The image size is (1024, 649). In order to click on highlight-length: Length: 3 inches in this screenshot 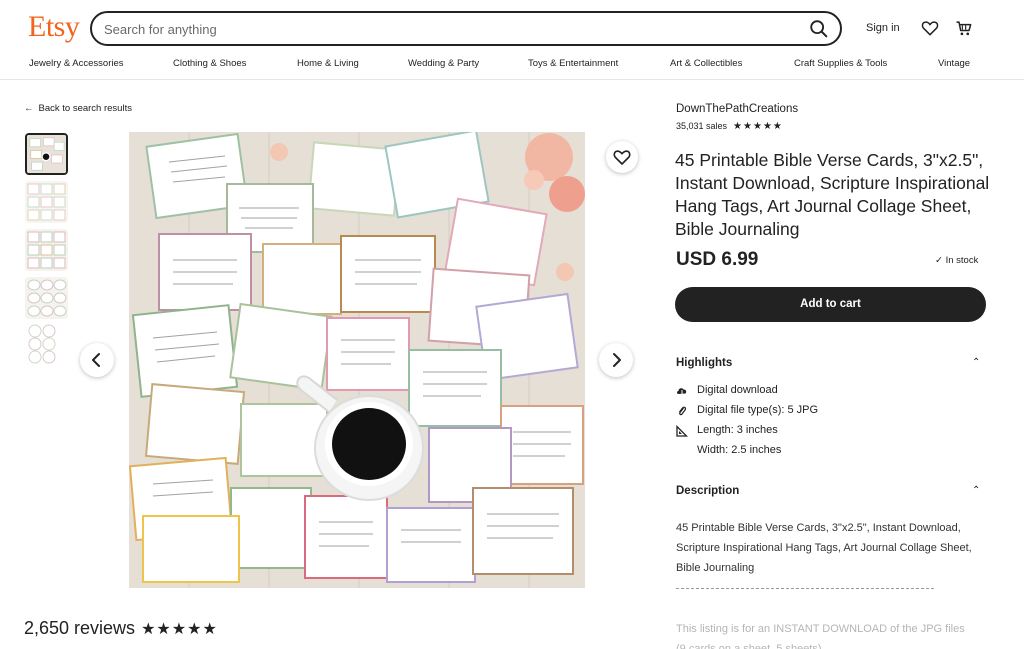, I will do `click(737, 430)`.